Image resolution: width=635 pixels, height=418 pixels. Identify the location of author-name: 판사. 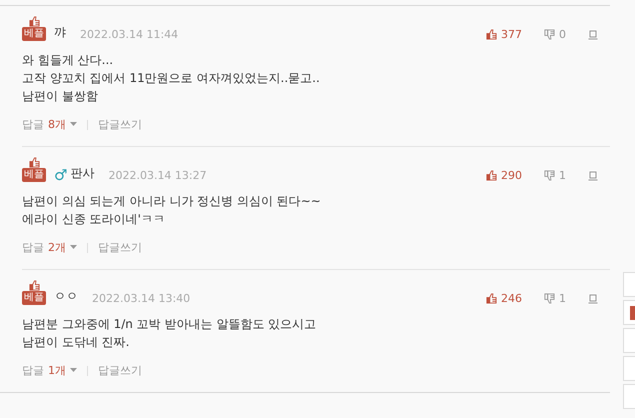
(82, 173).